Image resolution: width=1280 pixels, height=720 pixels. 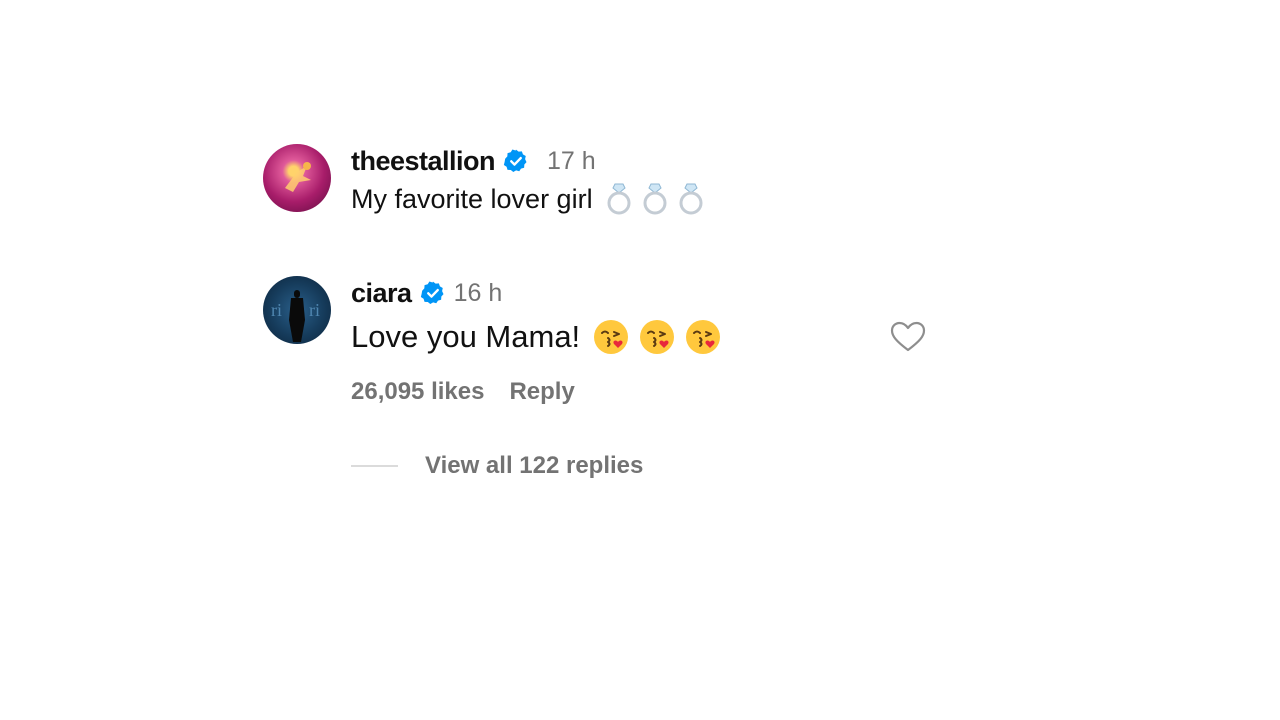 I want to click on comment-header: theestallion 17 h, so click(x=532, y=161).